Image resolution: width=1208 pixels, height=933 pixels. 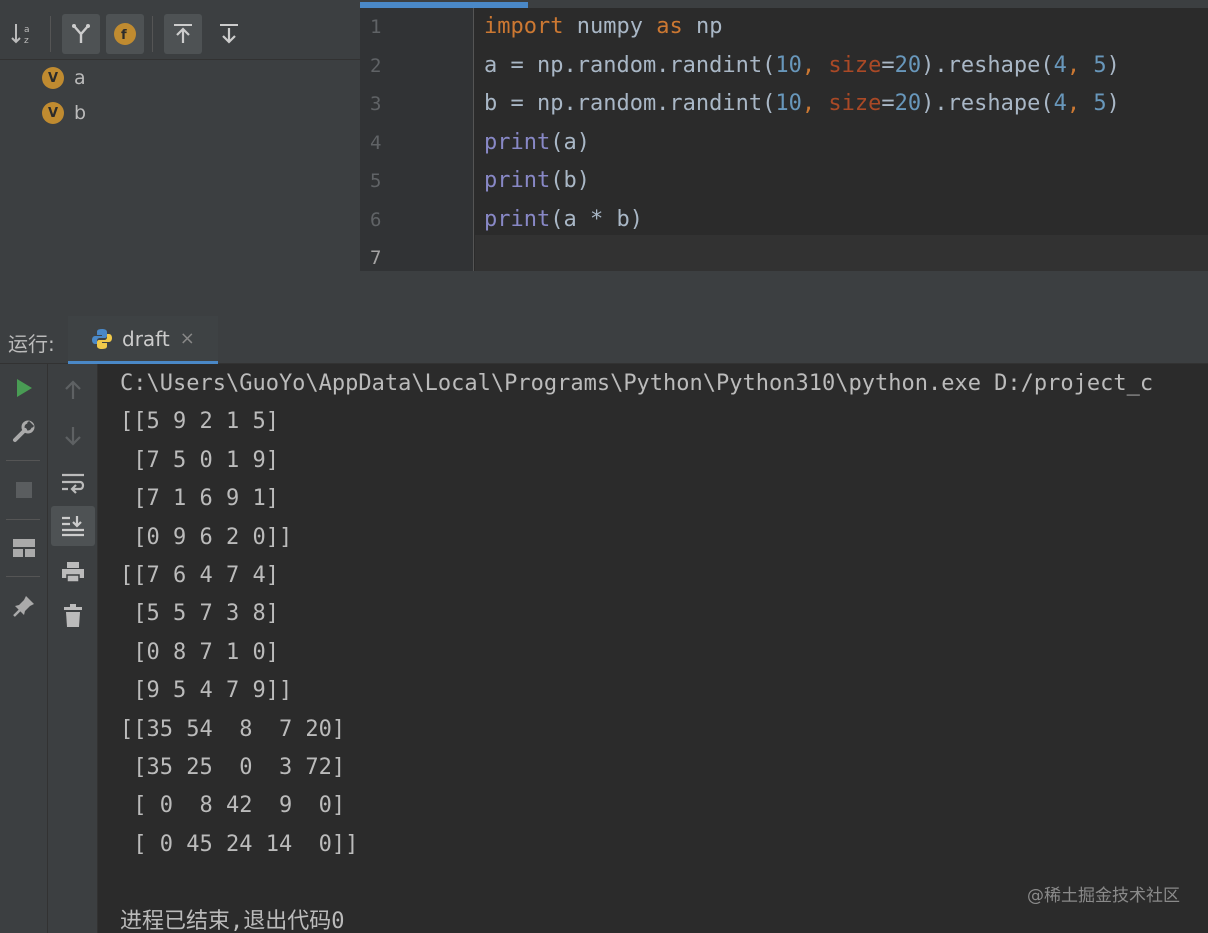 I want to click on run-toolwindow-header: 运行: draft ×, so click(x=604, y=340).